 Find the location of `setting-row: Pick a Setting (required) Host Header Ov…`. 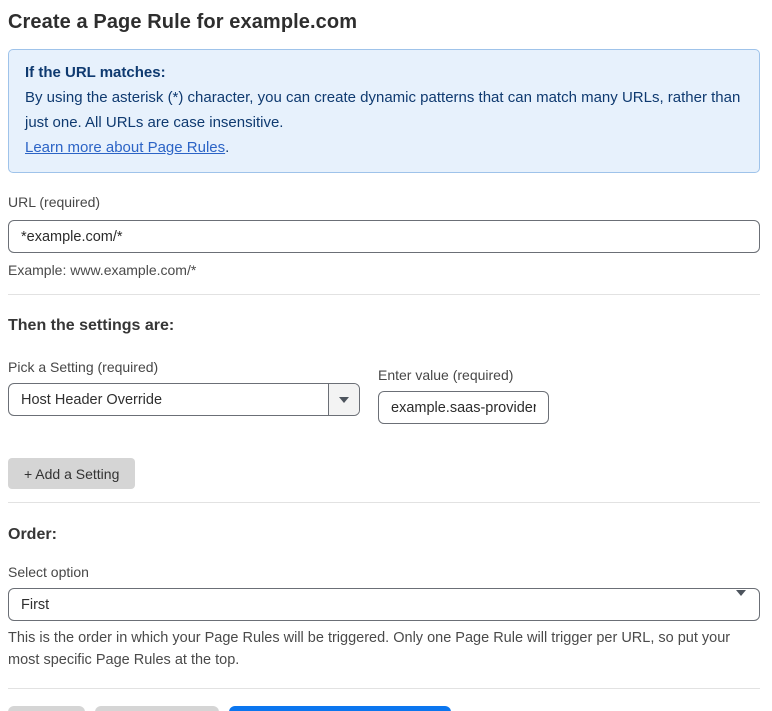

setting-row: Pick a Setting (required) Host Header Ov… is located at coordinates (384, 391).